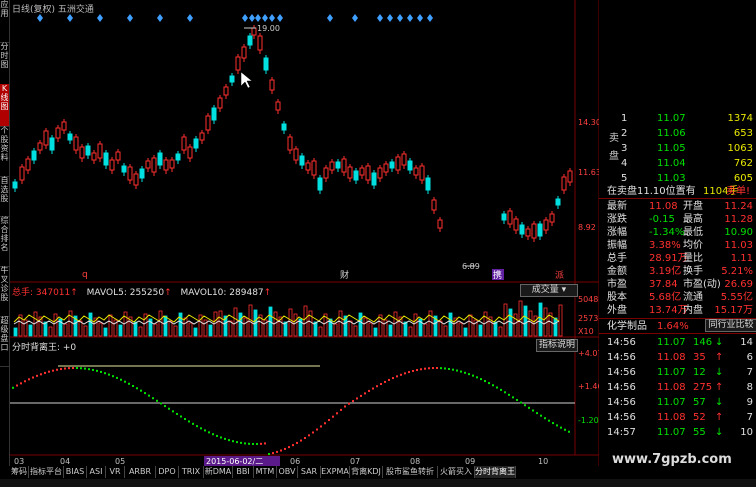 This screenshot has width=756, height=487. I want to click on indicator-tab-4: VR, so click(115, 472).